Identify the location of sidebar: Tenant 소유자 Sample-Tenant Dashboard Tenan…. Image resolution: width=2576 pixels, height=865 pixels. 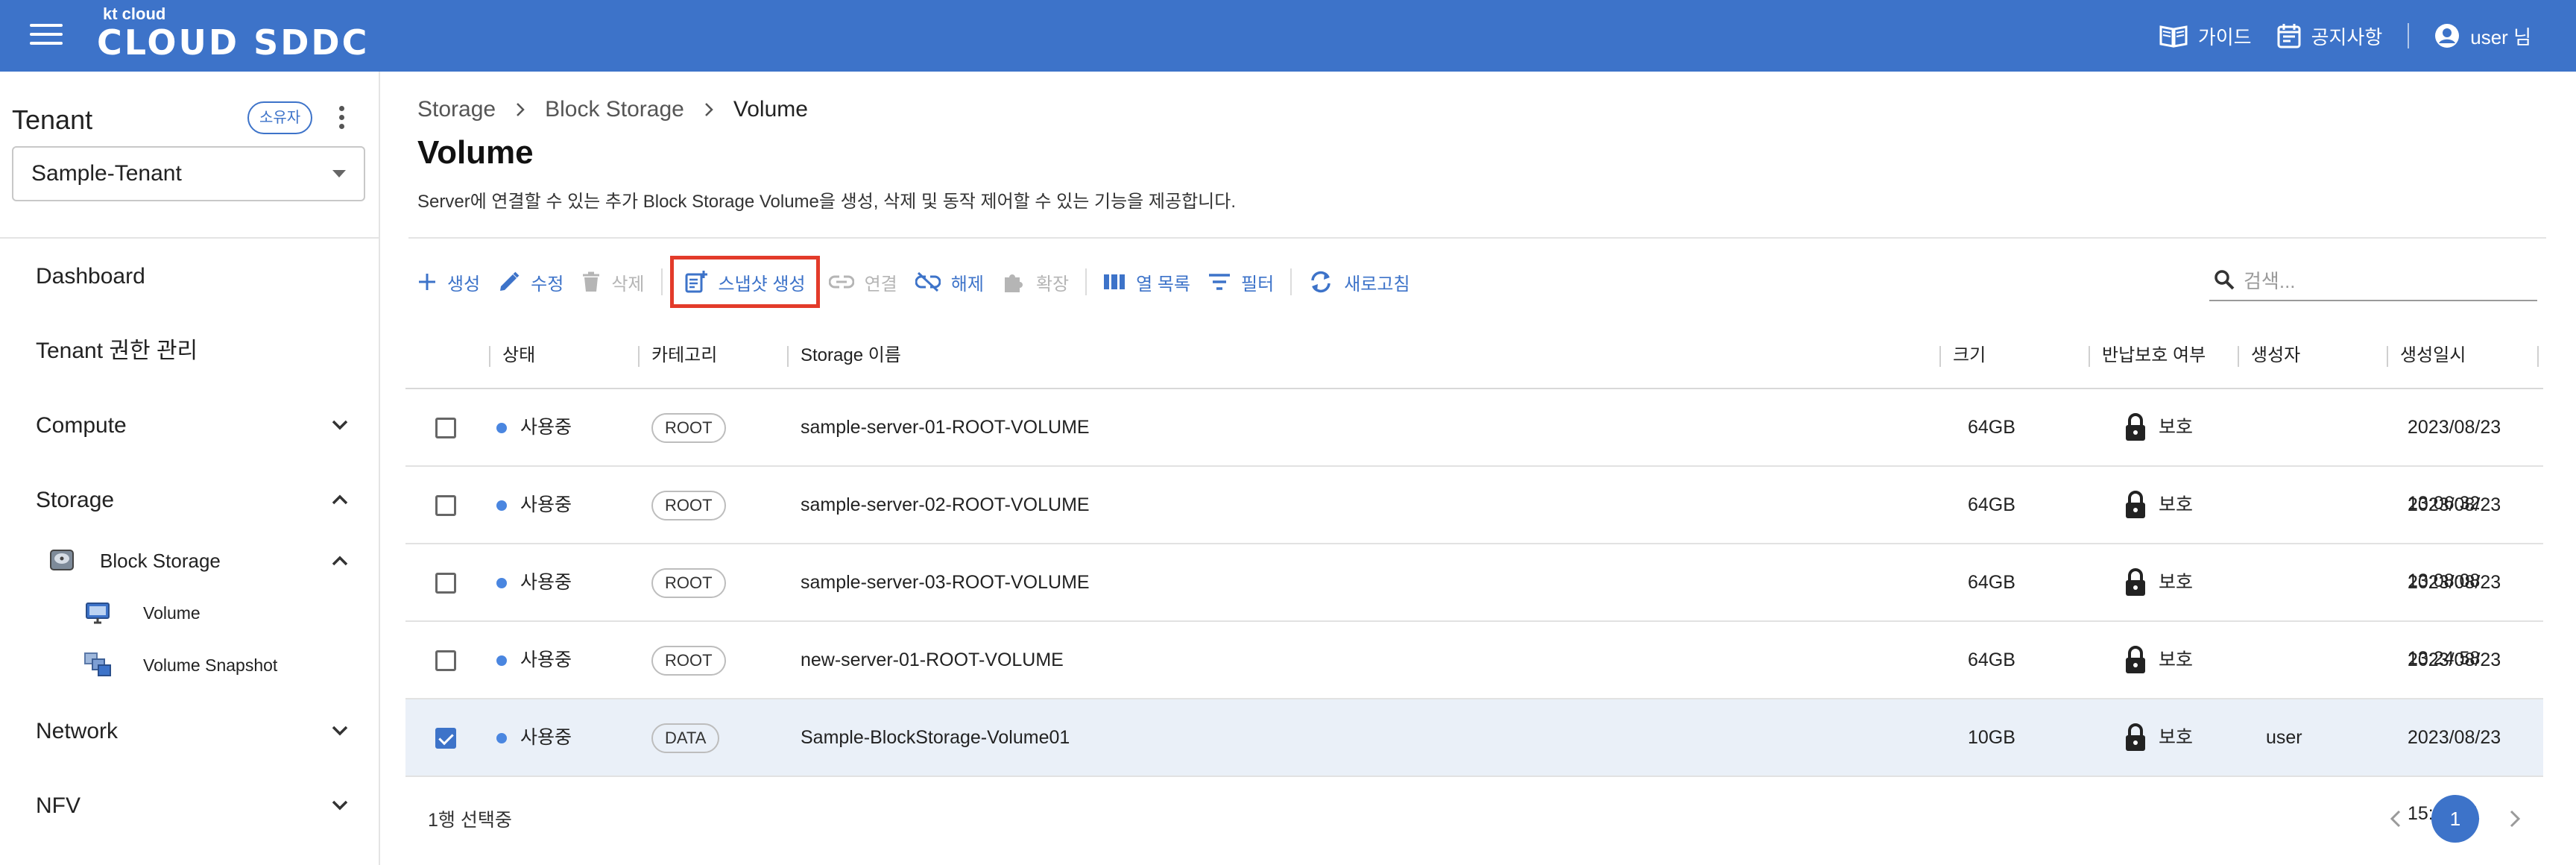
(190, 468).